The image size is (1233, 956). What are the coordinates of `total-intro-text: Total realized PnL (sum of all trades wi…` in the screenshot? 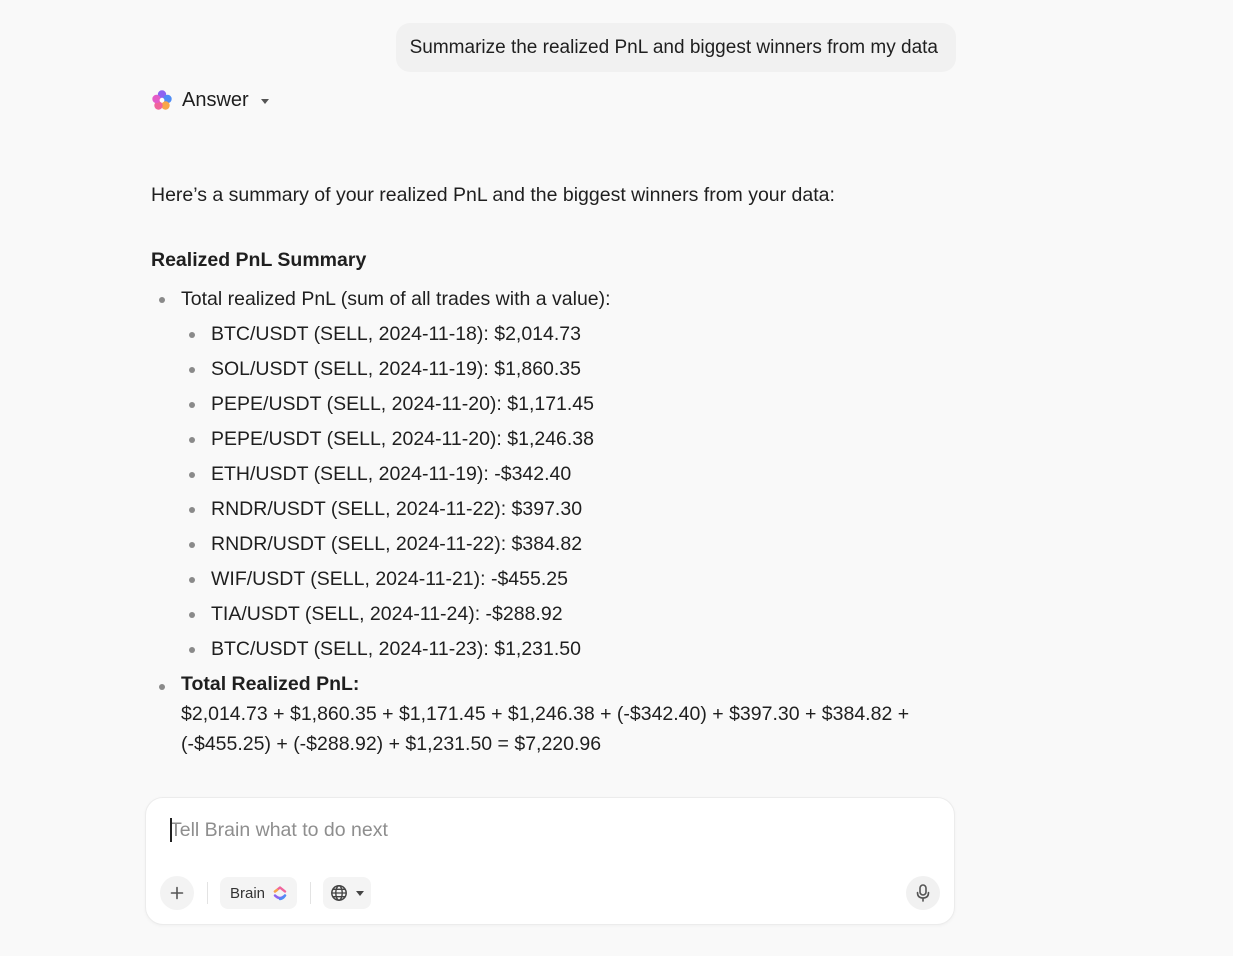 It's located at (396, 299).